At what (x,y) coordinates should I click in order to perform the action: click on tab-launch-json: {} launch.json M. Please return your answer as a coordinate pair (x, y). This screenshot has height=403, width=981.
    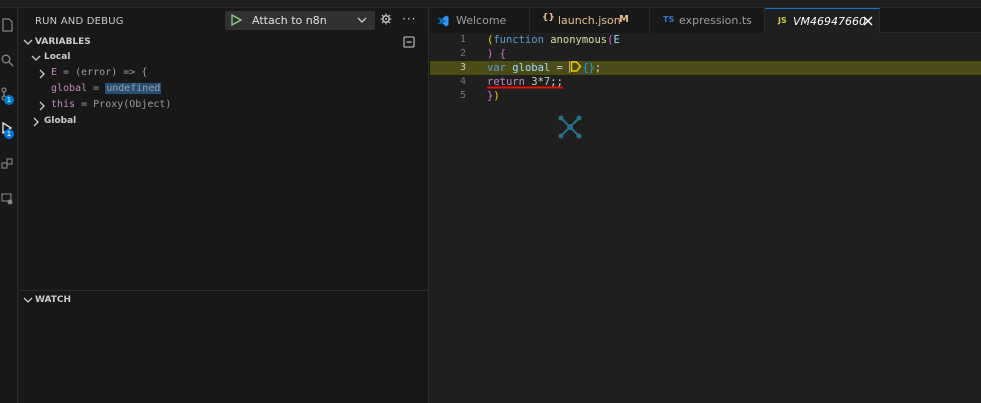
    Looking at the image, I should click on (590, 20).